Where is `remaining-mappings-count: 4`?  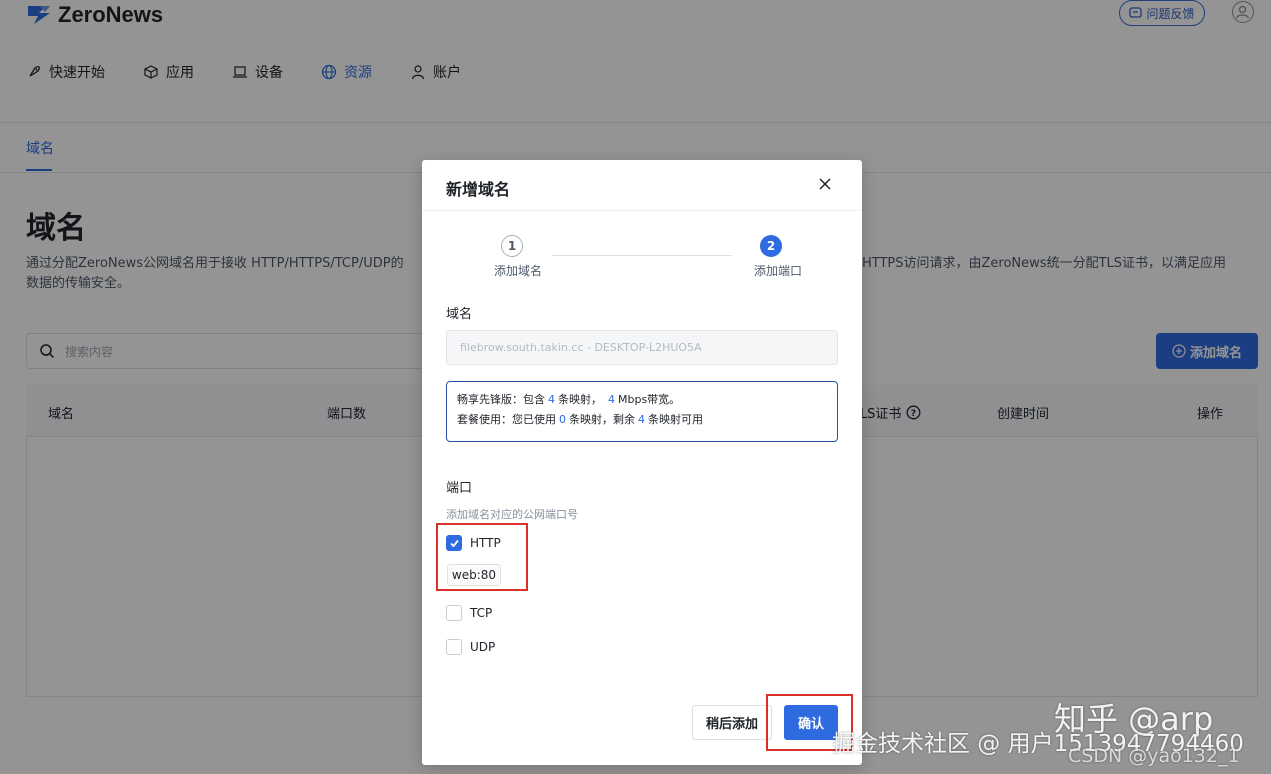
remaining-mappings-count: 4 is located at coordinates (641, 419).